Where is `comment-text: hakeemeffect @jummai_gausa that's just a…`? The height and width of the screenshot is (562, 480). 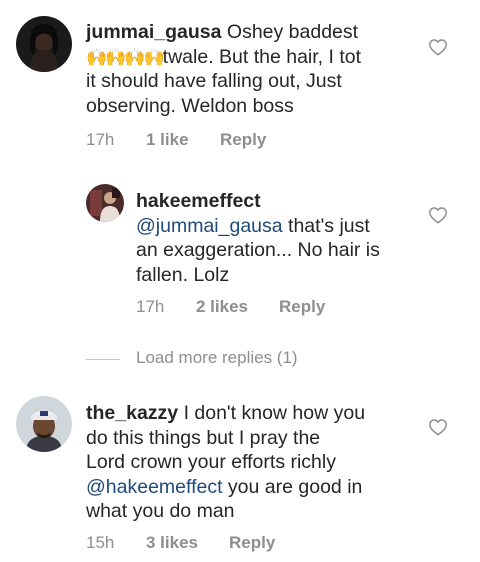 comment-text: hakeemeffect @jummai_gausa that's just a… is located at coordinates (258, 238).